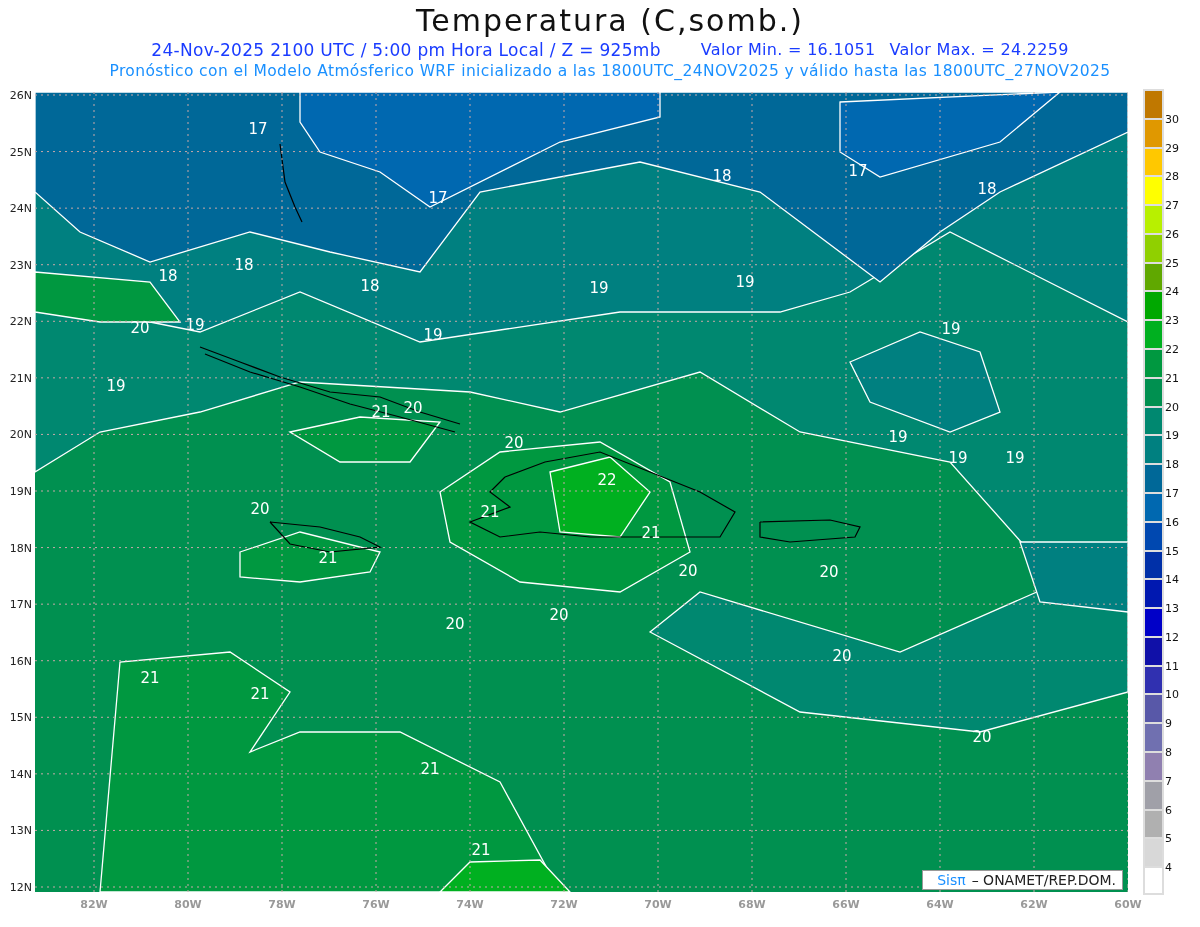 The width and height of the screenshot is (1200, 927). What do you see at coordinates (1172, 378) in the screenshot?
I see `scale-label: 21` at bounding box center [1172, 378].